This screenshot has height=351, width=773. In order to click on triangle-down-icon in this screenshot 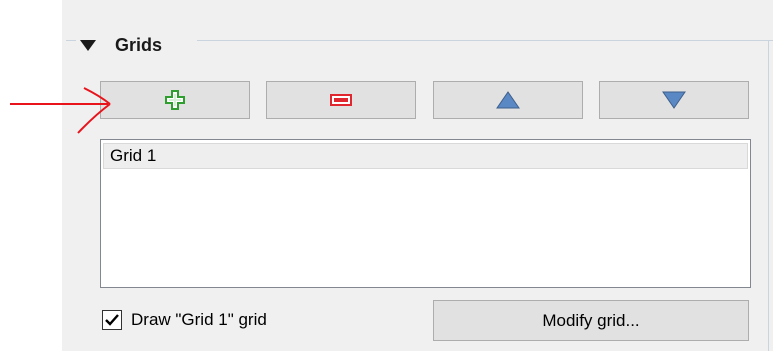, I will do `click(674, 100)`.